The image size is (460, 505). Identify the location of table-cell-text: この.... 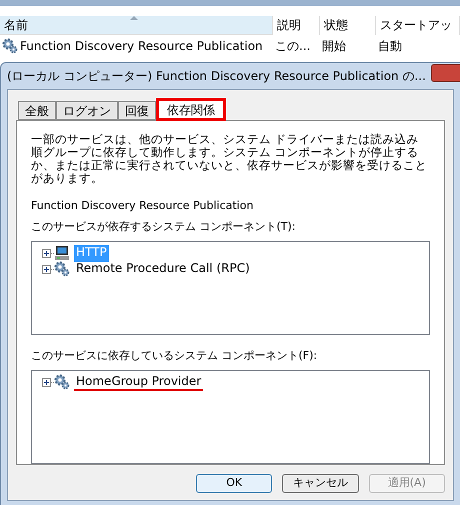
(292, 46).